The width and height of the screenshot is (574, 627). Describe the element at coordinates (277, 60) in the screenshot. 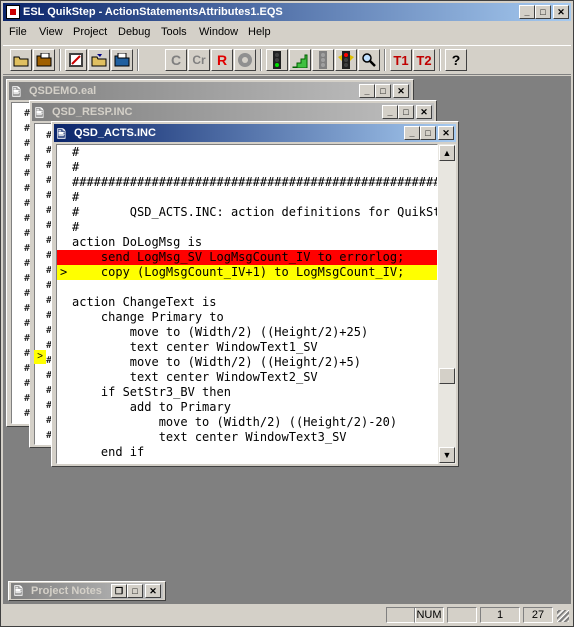

I see `traffic-light-green-icon` at that location.